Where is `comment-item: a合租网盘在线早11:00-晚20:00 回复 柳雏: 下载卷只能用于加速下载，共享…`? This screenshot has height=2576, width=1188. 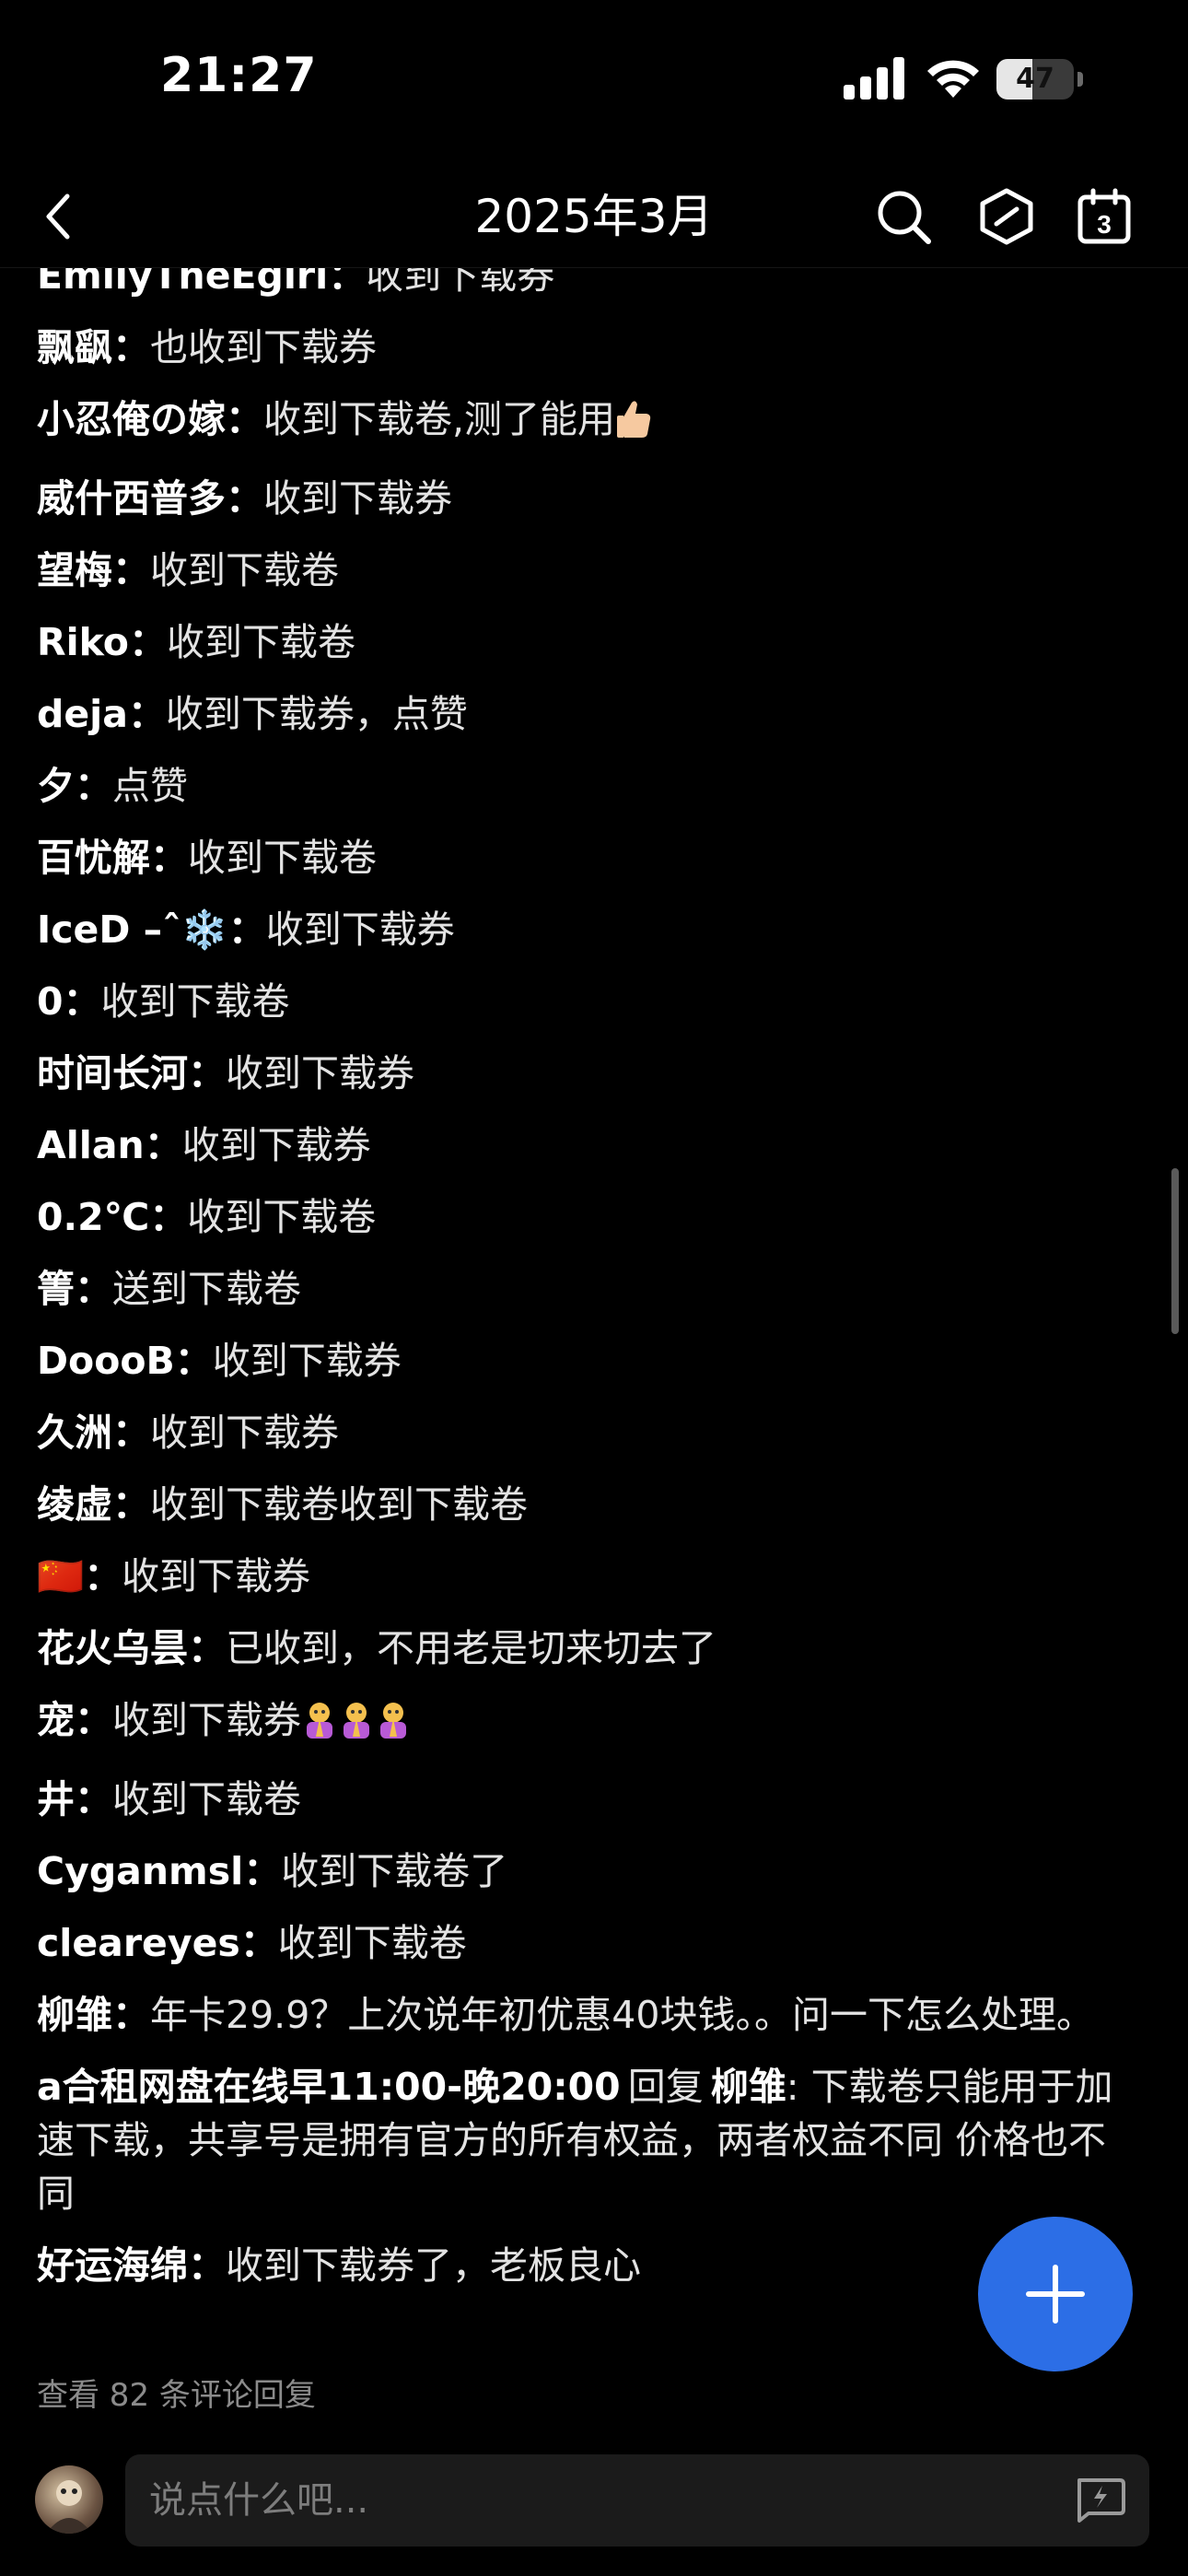
comment-item: a合租网盘在线早11:00-晚20:00 回复 柳雏: 下载卷只能用于加速下载，共享… is located at coordinates (589, 2140).